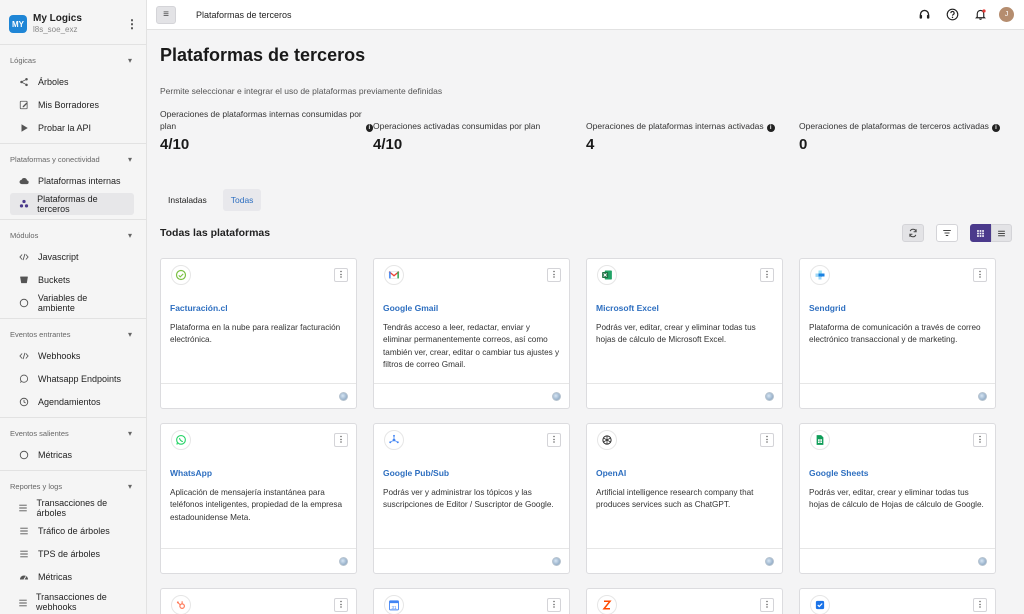 The image size is (1024, 614). Describe the element at coordinates (258, 308) in the screenshot. I see `platform-name: Facturación.cl` at that location.